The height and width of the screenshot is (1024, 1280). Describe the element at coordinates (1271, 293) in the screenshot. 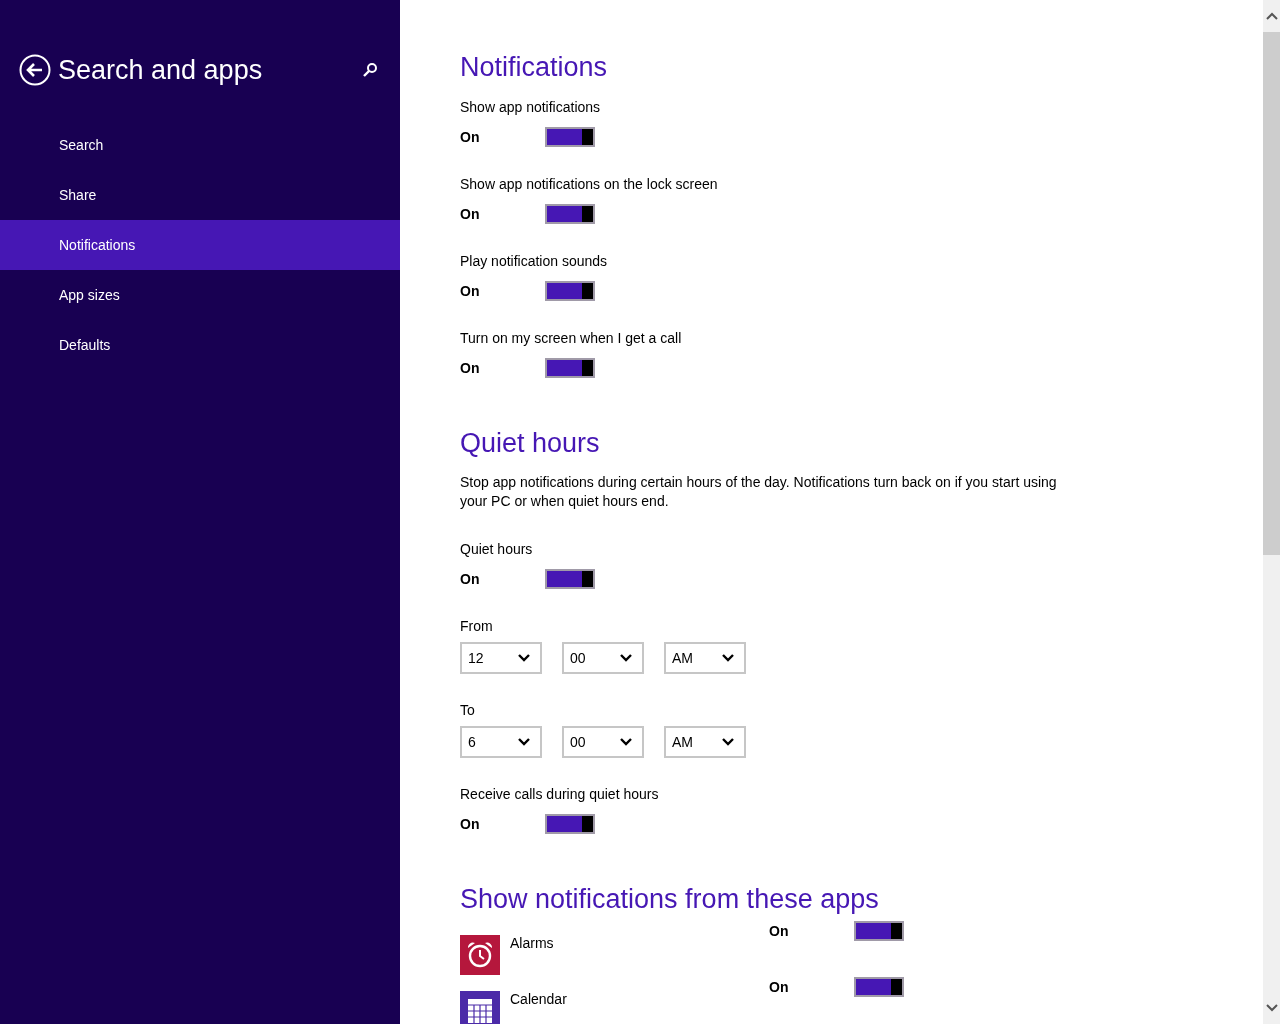

I see `scrollbar-thumb` at that location.